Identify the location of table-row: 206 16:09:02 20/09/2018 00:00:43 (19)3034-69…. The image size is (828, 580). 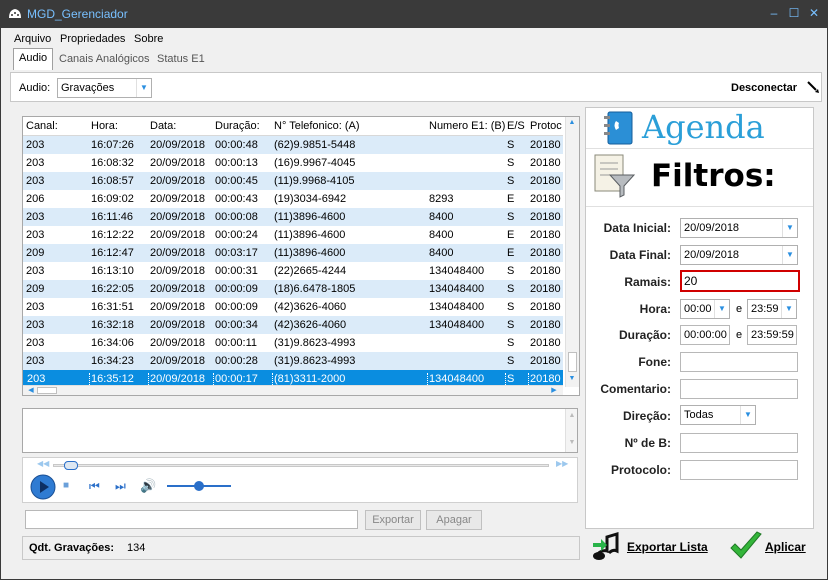
(293, 199).